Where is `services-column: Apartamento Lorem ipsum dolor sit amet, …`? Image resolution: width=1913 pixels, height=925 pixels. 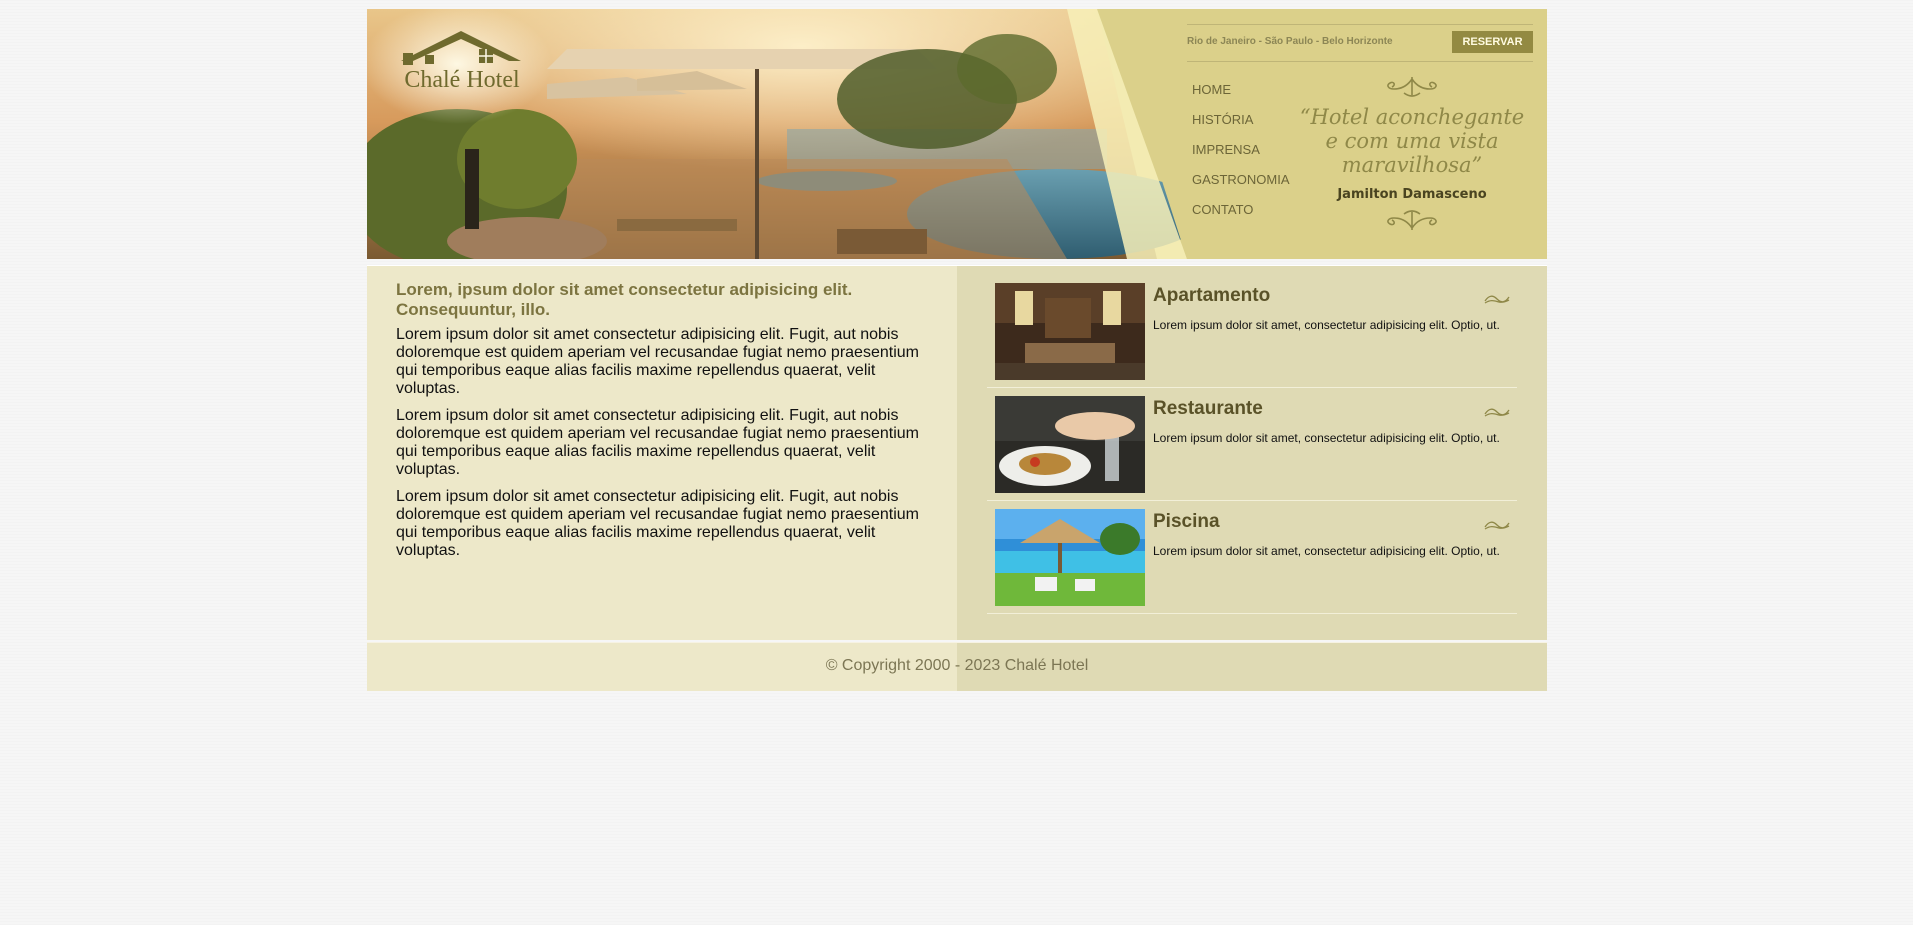
services-column: Apartamento Lorem ipsum dolor sit amet, … is located at coordinates (1252, 453).